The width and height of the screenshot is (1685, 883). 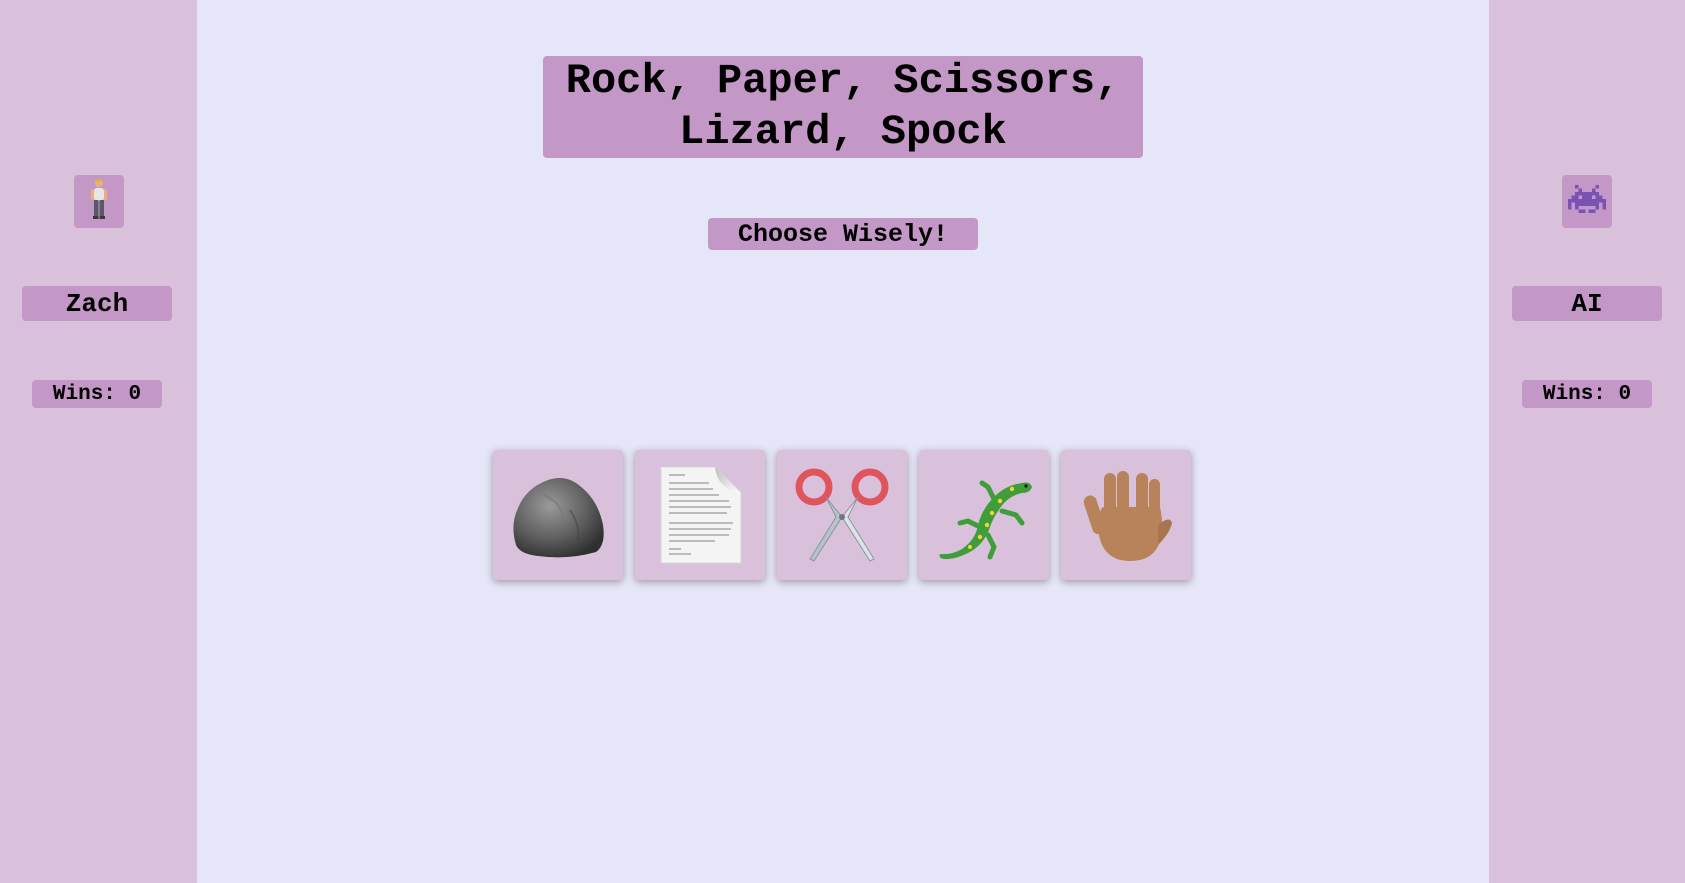 I want to click on player-avatar, so click(x=98, y=201).